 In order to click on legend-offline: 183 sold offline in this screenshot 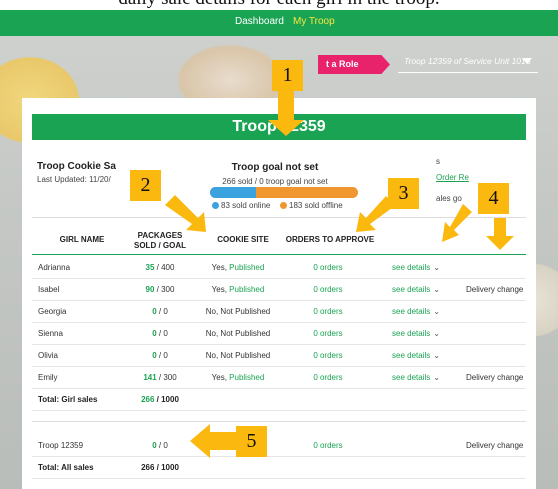, I will do `click(311, 205)`.